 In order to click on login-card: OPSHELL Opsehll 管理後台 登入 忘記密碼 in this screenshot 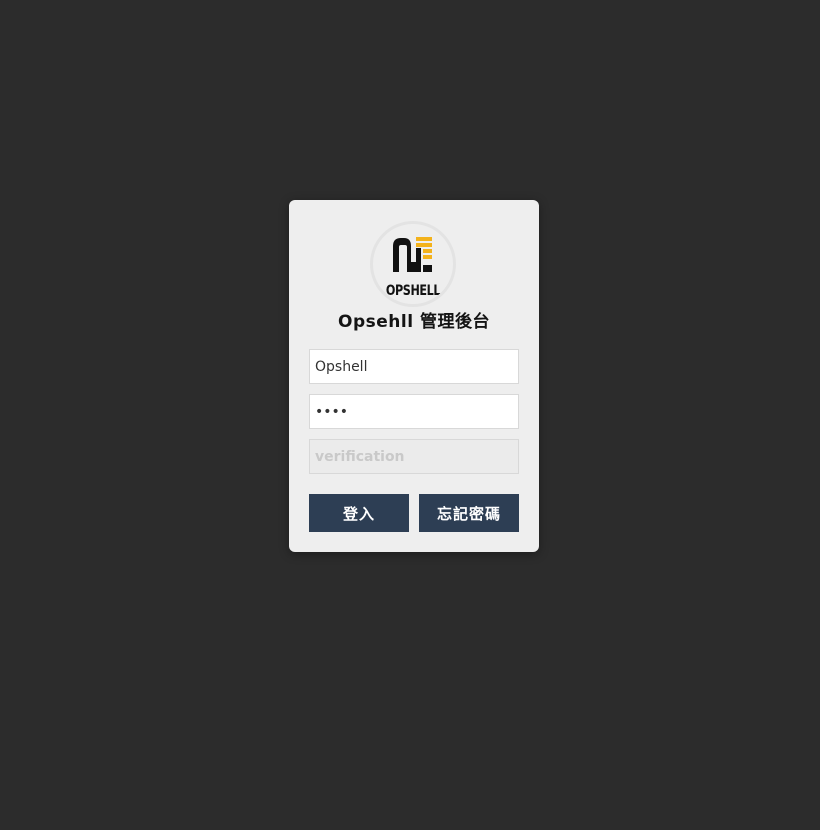, I will do `click(414, 376)`.